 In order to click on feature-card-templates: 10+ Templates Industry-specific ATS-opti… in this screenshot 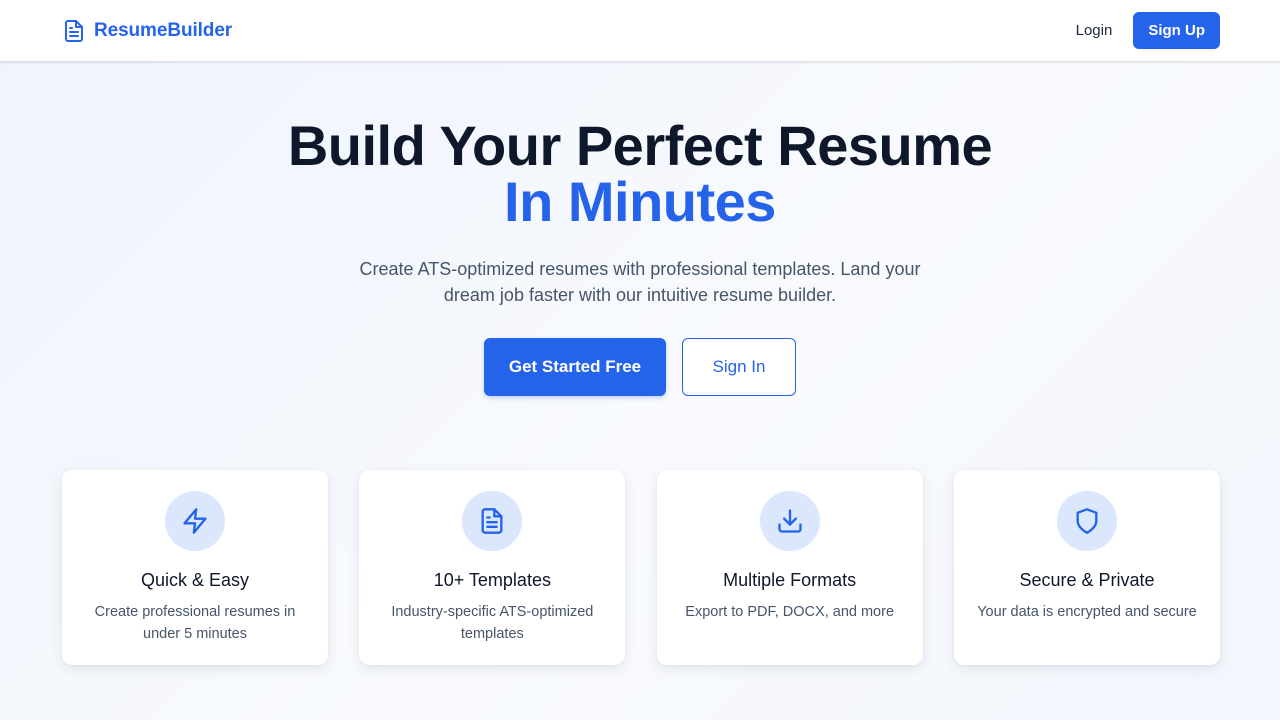, I will do `click(492, 567)`.